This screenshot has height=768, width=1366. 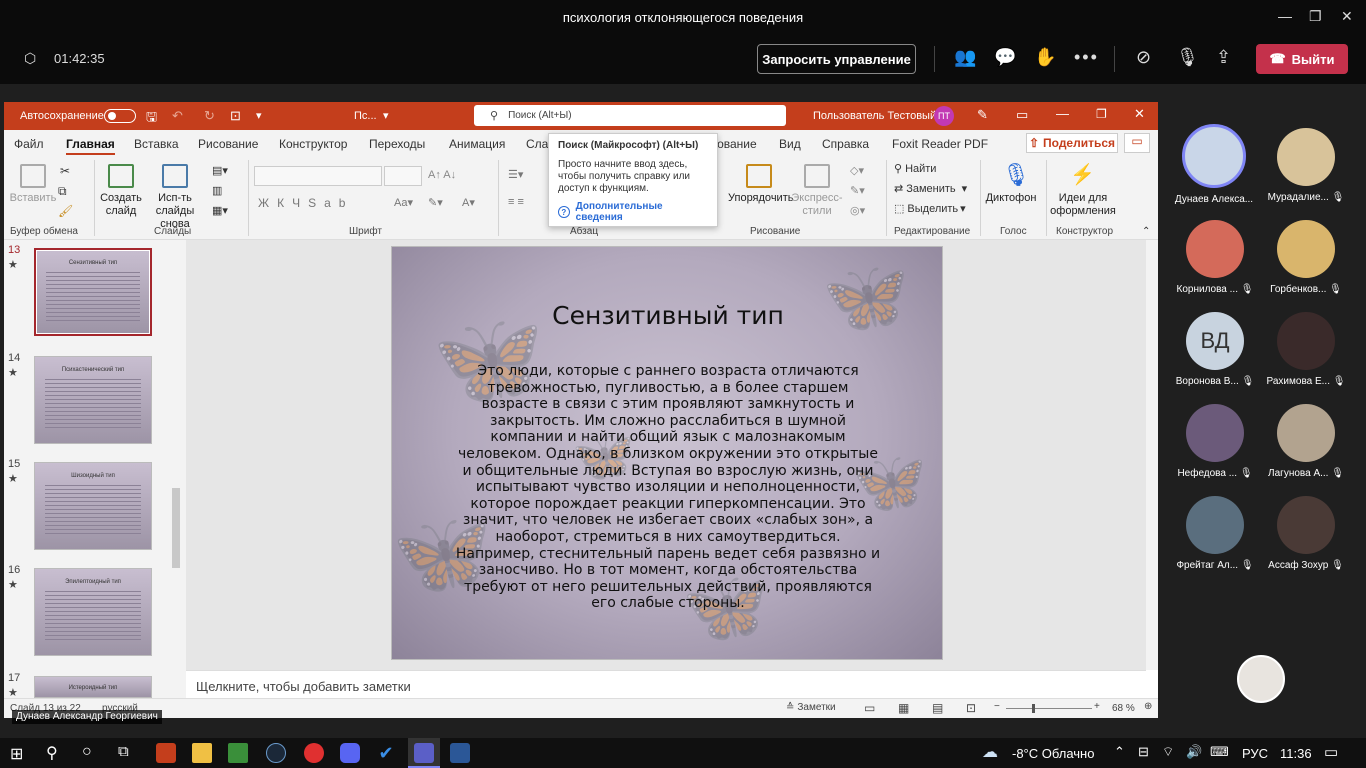 What do you see at coordinates (1033, 708) in the screenshot?
I see `zoom-slider-thumb` at bounding box center [1033, 708].